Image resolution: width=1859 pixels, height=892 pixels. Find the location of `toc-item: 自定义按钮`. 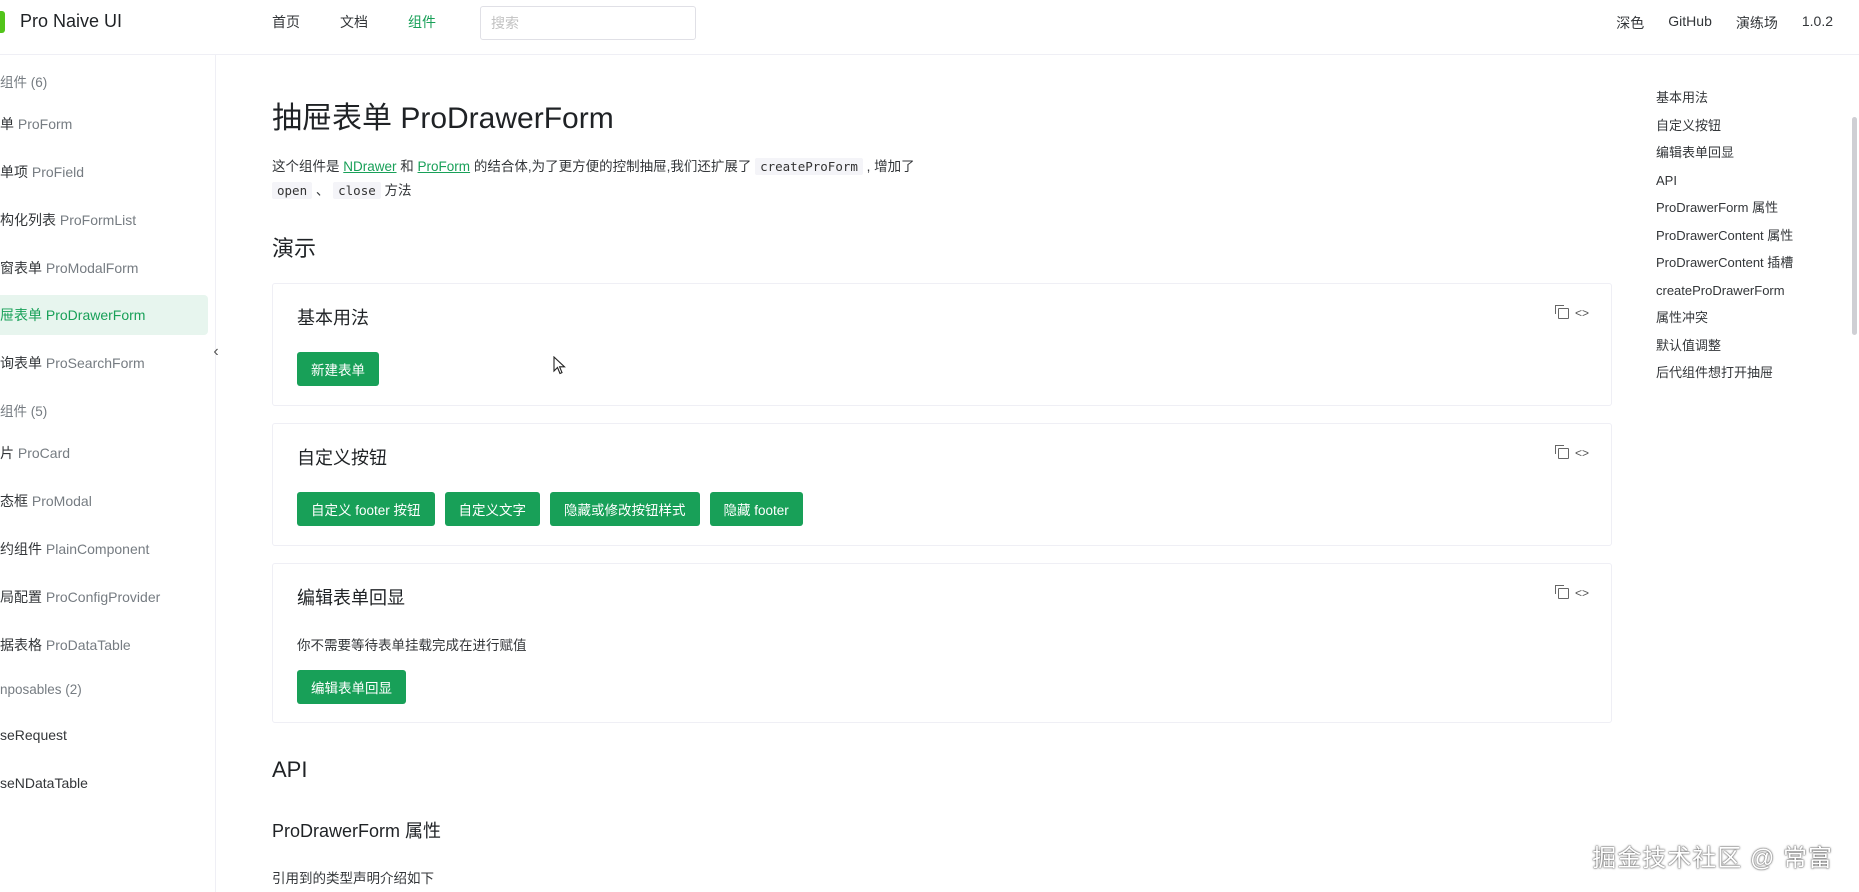

toc-item: 自定义按钮 is located at coordinates (1741, 130).